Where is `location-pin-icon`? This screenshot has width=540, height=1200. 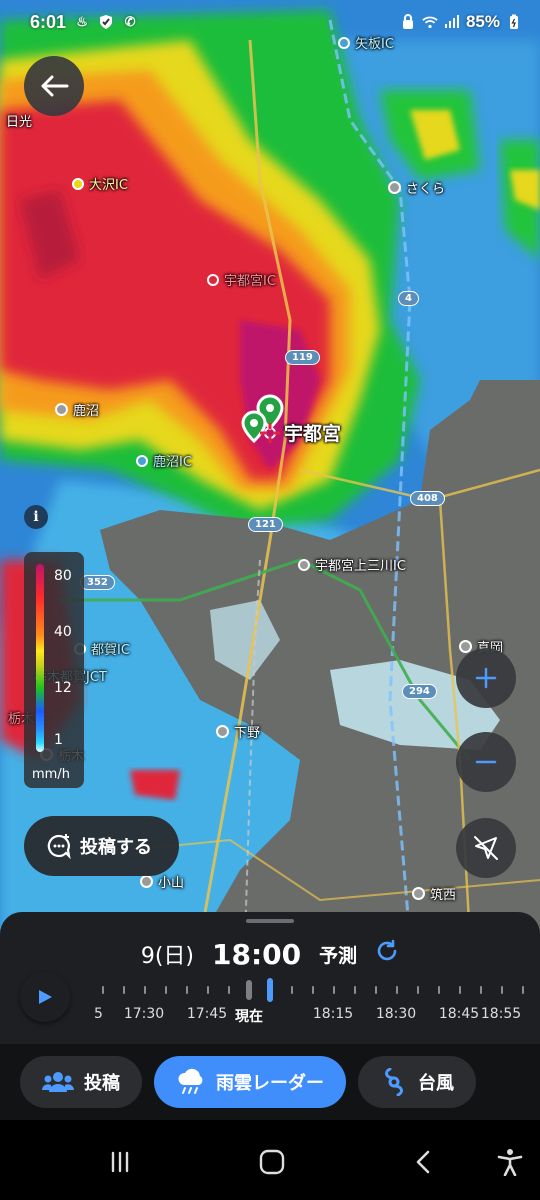
location-pin-icon is located at coordinates (266, 422).